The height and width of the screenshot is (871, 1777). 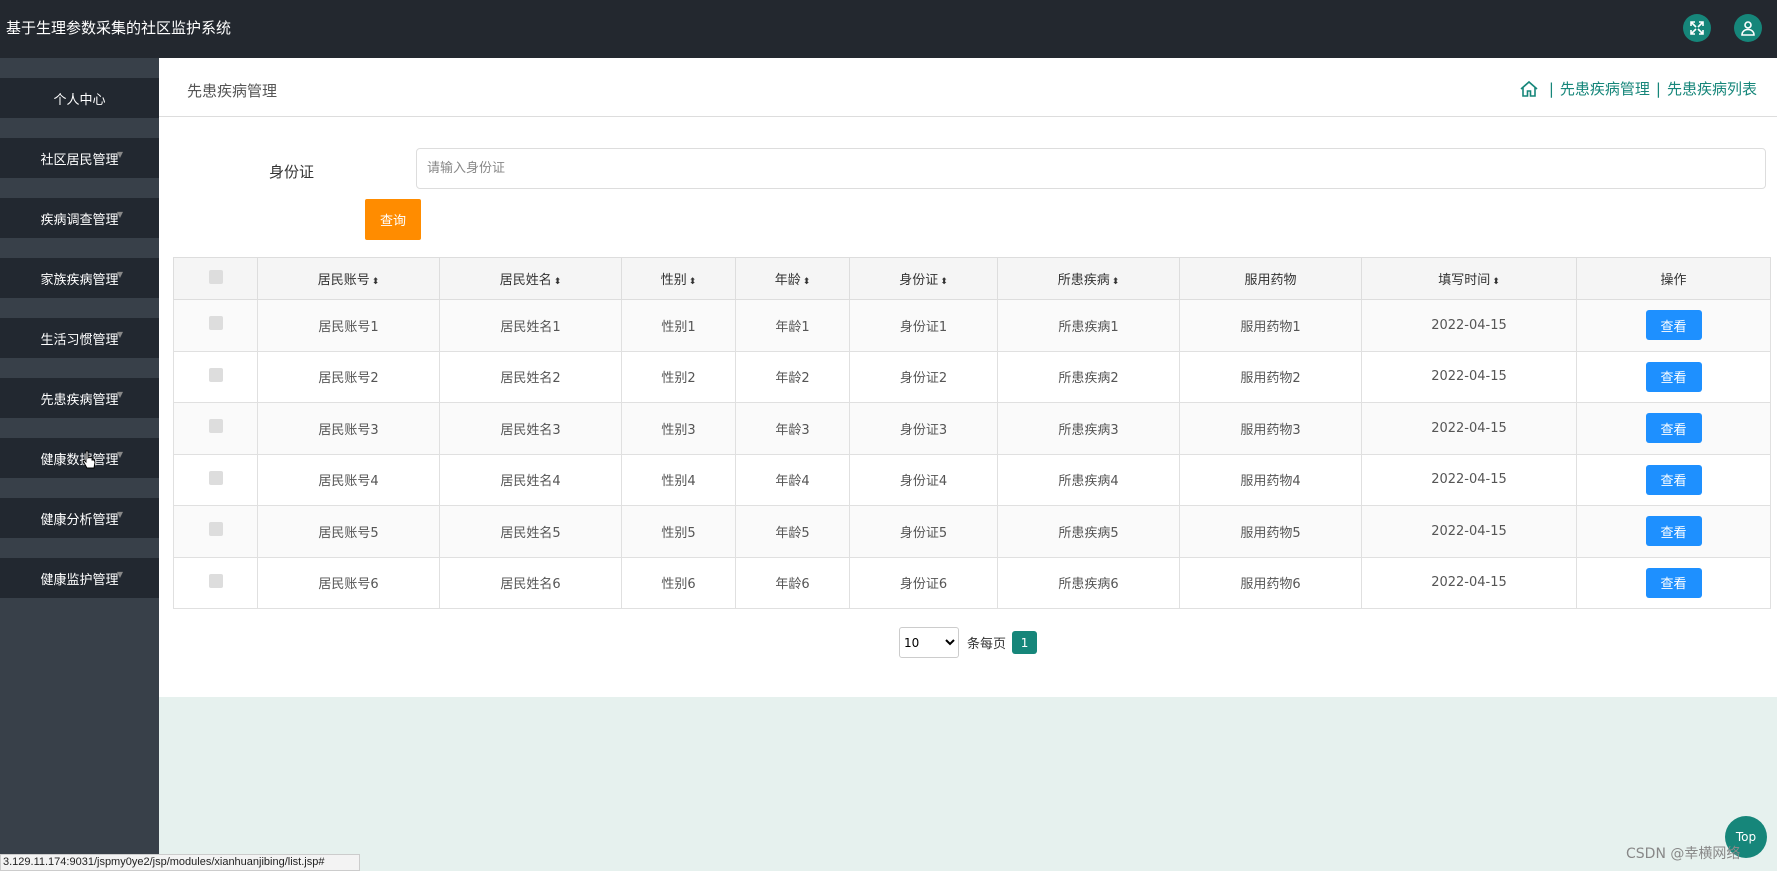 I want to click on query-button: 查询, so click(x=393, y=219).